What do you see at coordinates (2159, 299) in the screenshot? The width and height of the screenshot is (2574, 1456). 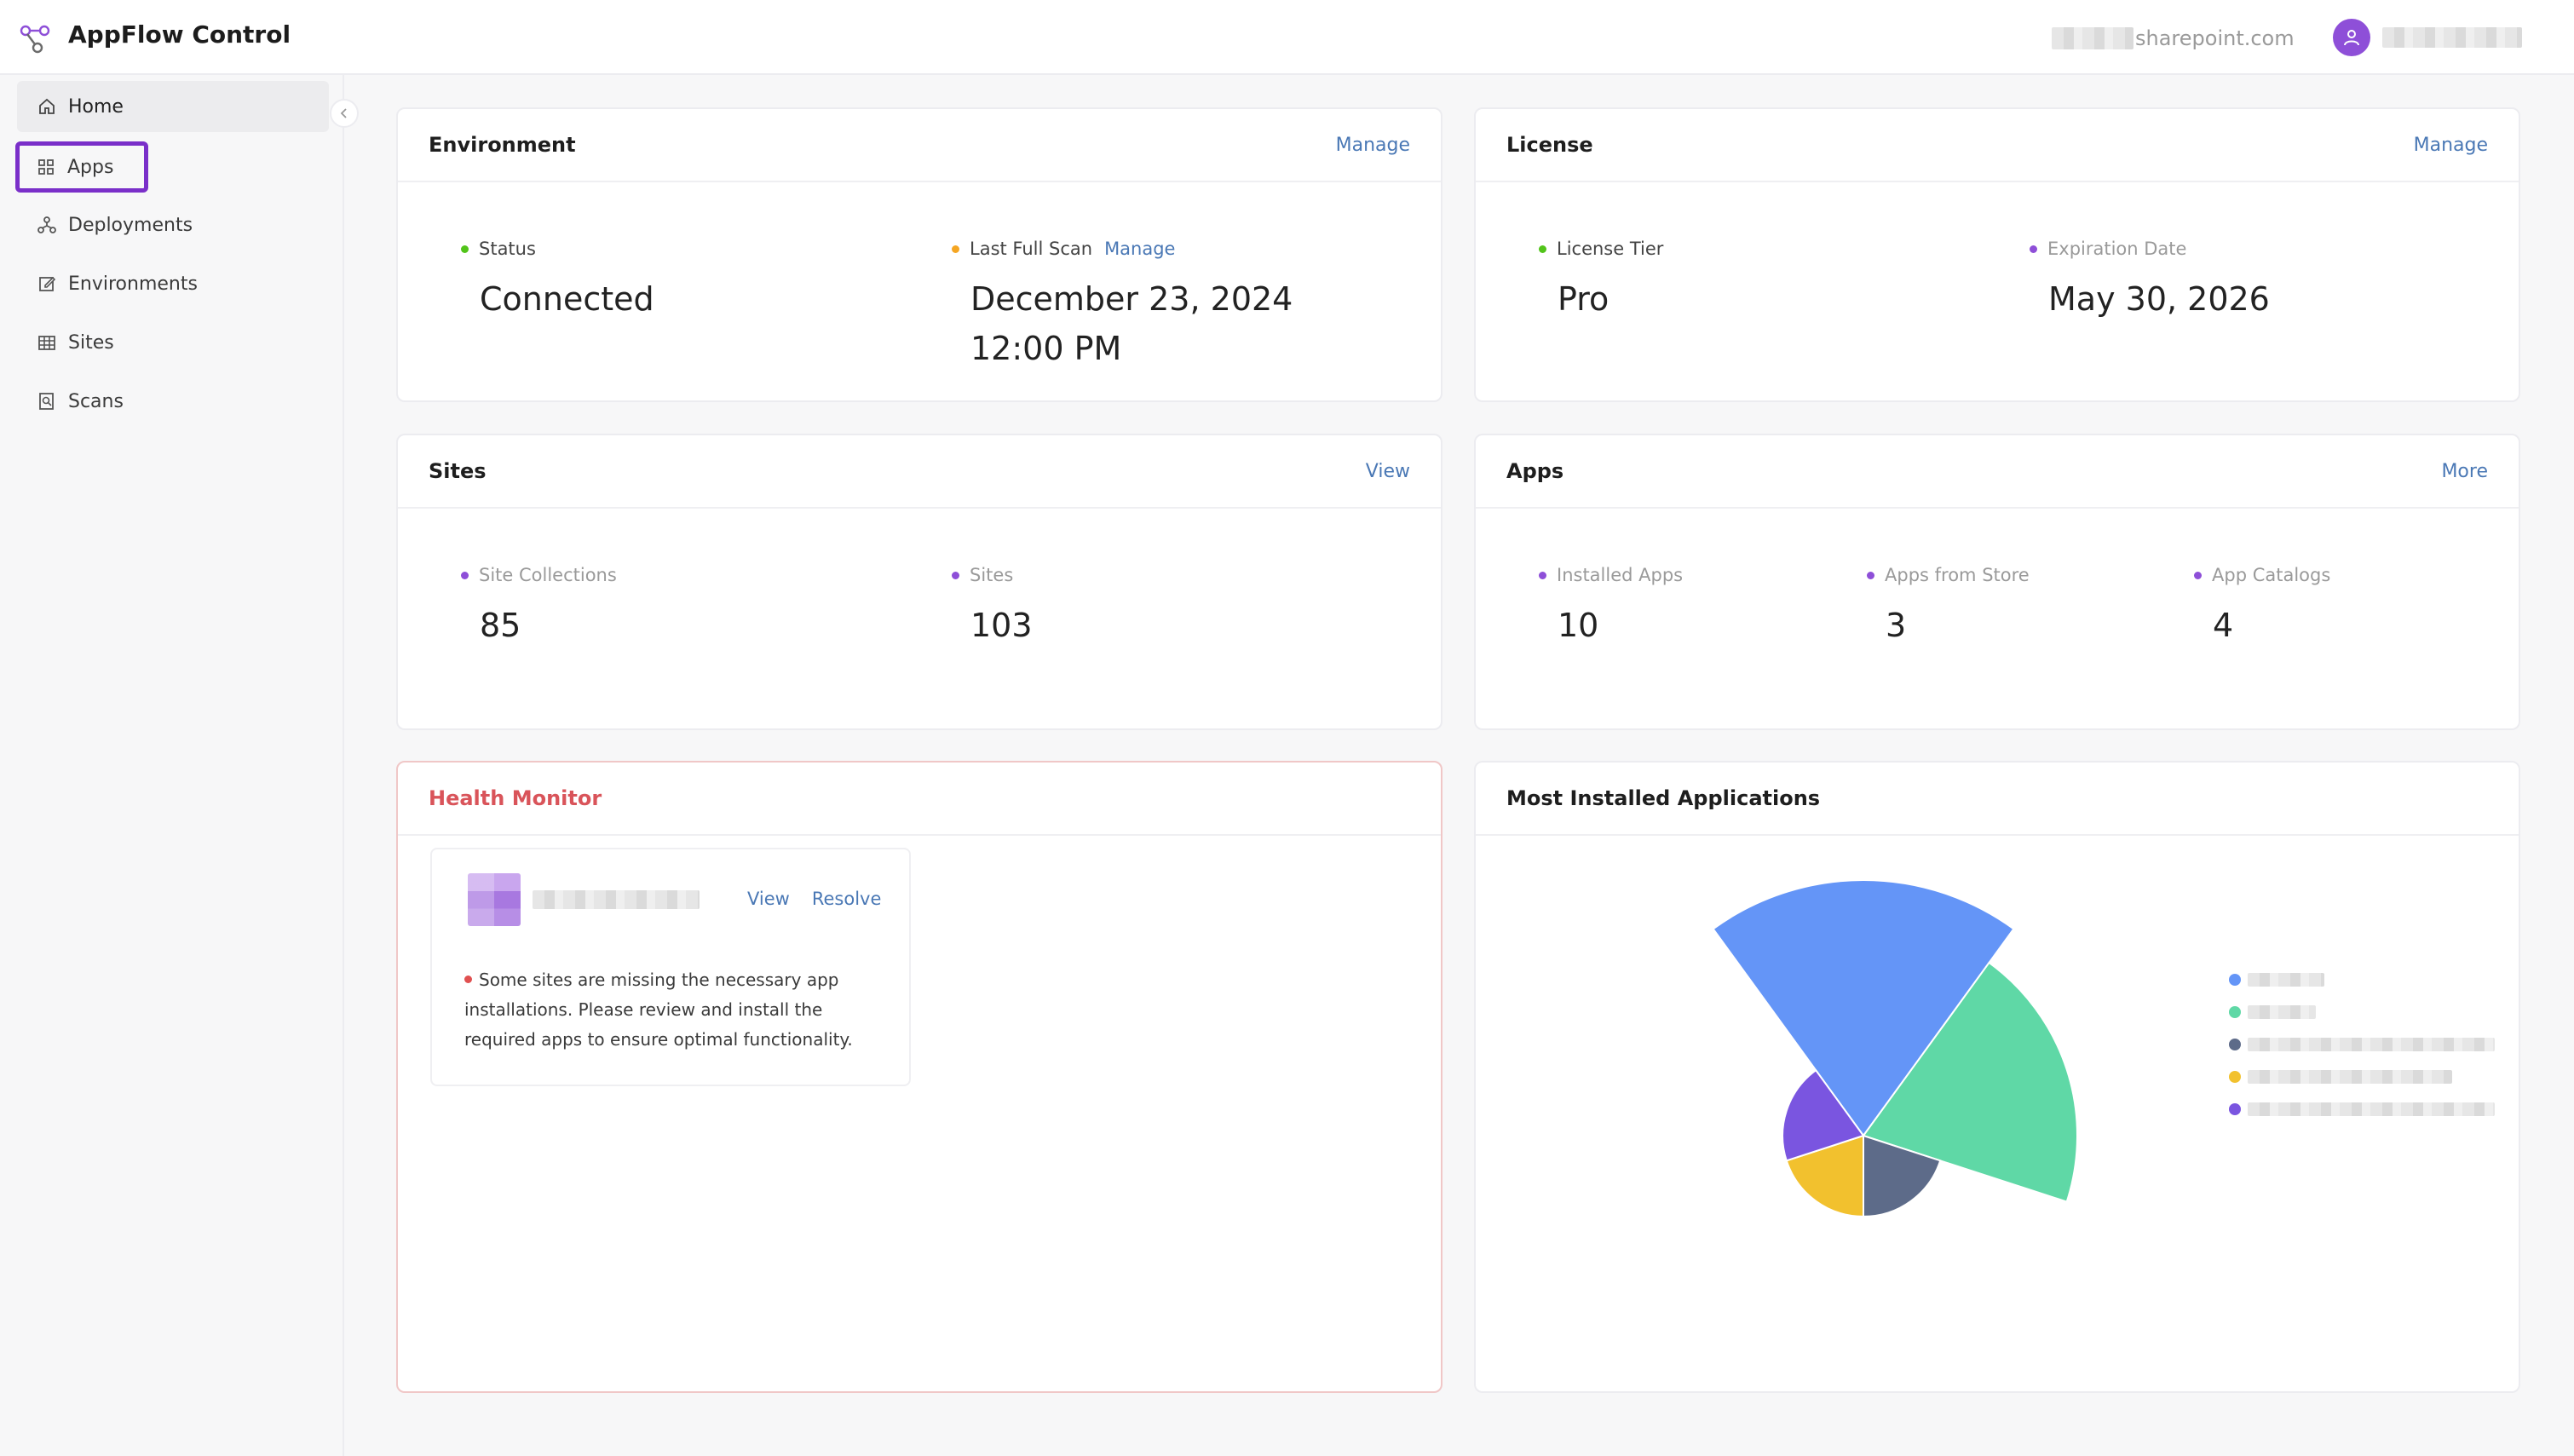 I see `expiry-value: May 30, 2026` at bounding box center [2159, 299].